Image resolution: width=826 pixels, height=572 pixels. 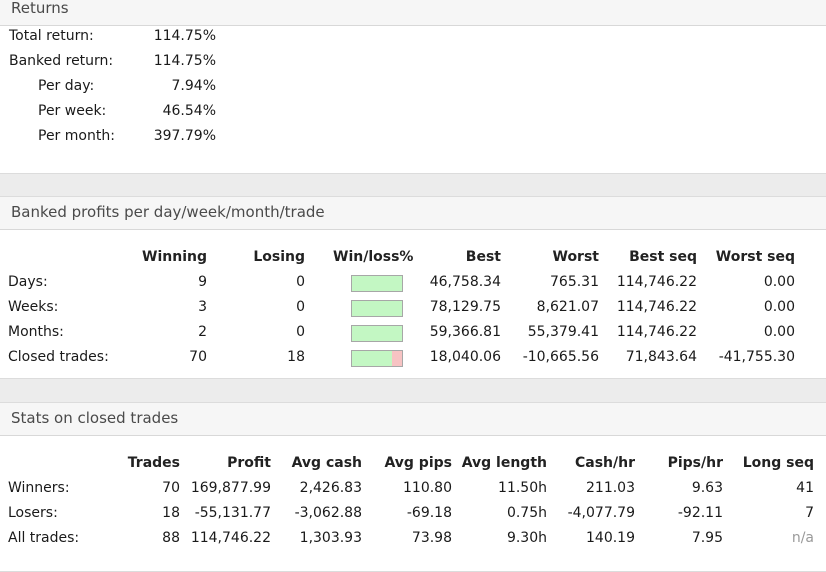 I want to click on banked-header: Losing, so click(x=279, y=257).